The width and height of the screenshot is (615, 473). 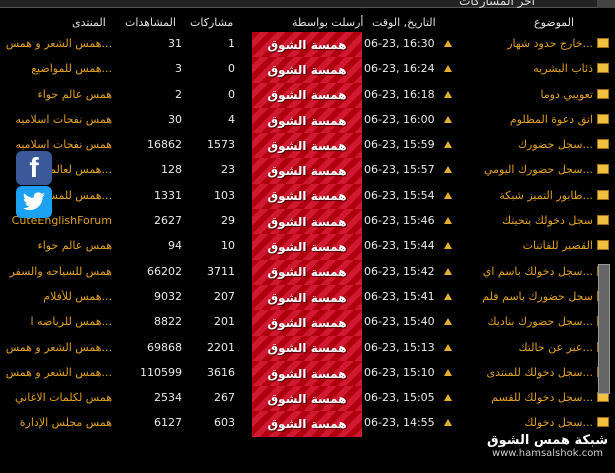 I want to click on replies-count: 603, so click(x=224, y=423).